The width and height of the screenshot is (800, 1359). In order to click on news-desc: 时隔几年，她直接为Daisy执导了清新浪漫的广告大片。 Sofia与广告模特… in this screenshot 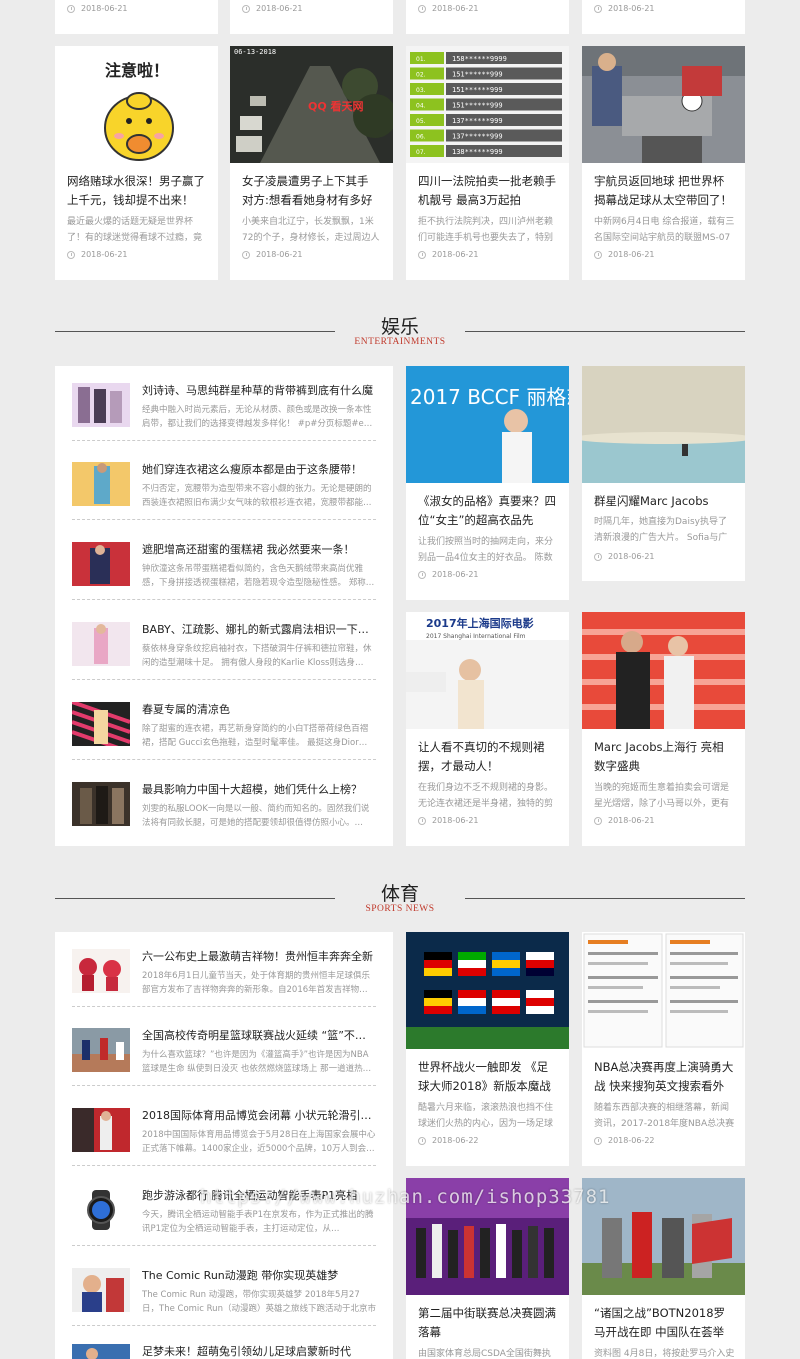, I will do `click(661, 530)`.